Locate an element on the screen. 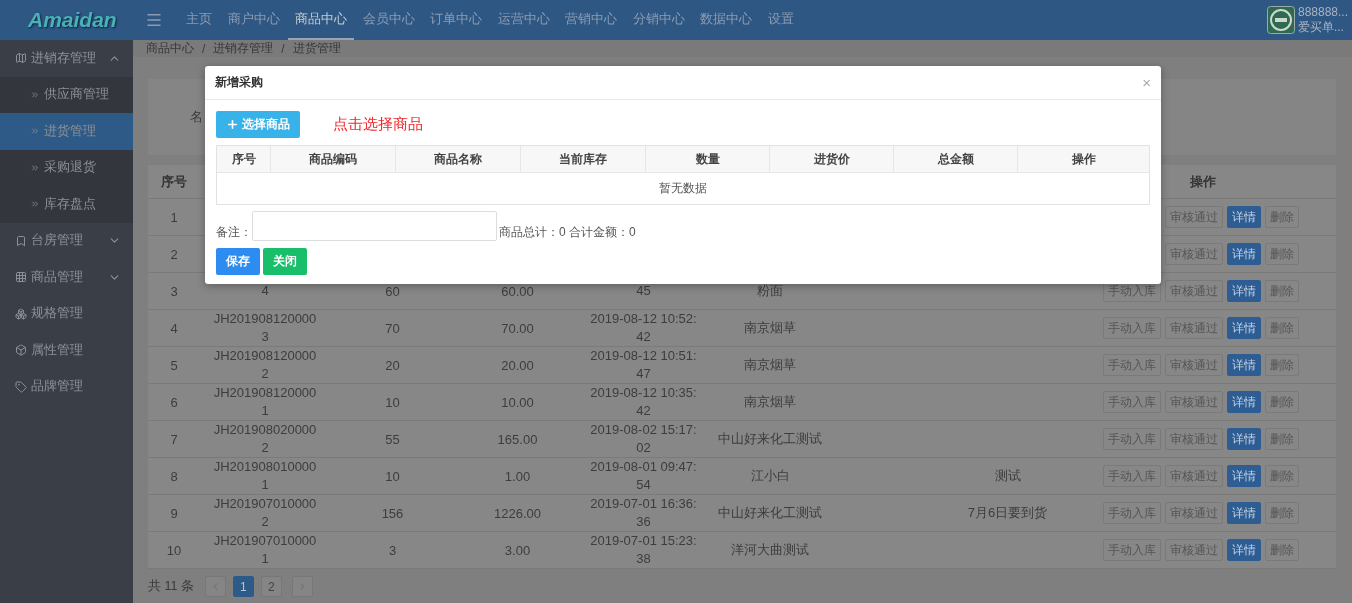 The width and height of the screenshot is (1352, 603). table-cell: JH2019081200003 is located at coordinates (265, 328).